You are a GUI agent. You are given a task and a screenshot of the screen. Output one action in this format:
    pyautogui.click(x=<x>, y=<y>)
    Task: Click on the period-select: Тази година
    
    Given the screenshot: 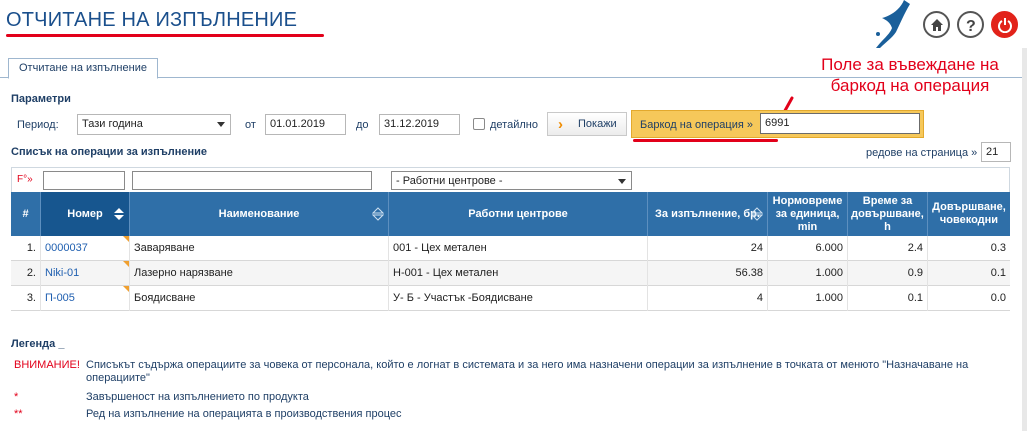 What is the action you would take?
    pyautogui.click(x=154, y=124)
    